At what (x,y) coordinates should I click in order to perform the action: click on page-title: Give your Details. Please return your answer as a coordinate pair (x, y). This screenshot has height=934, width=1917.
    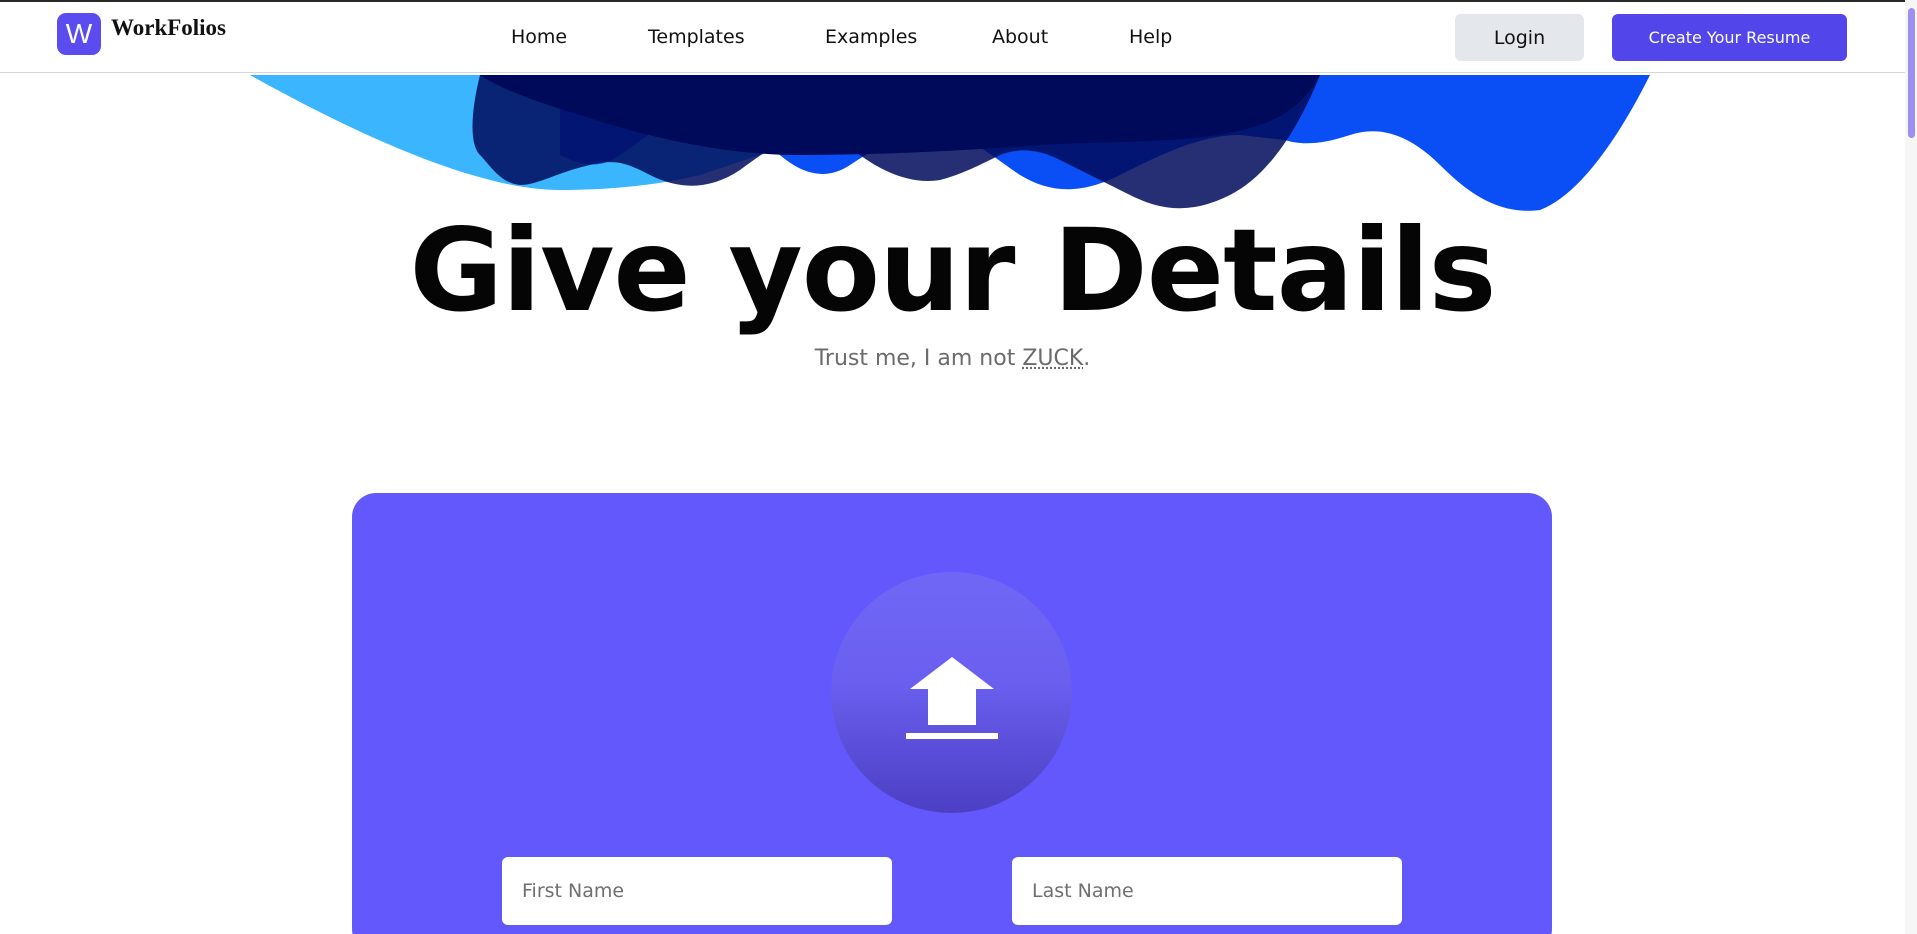
    Looking at the image, I should click on (952, 270).